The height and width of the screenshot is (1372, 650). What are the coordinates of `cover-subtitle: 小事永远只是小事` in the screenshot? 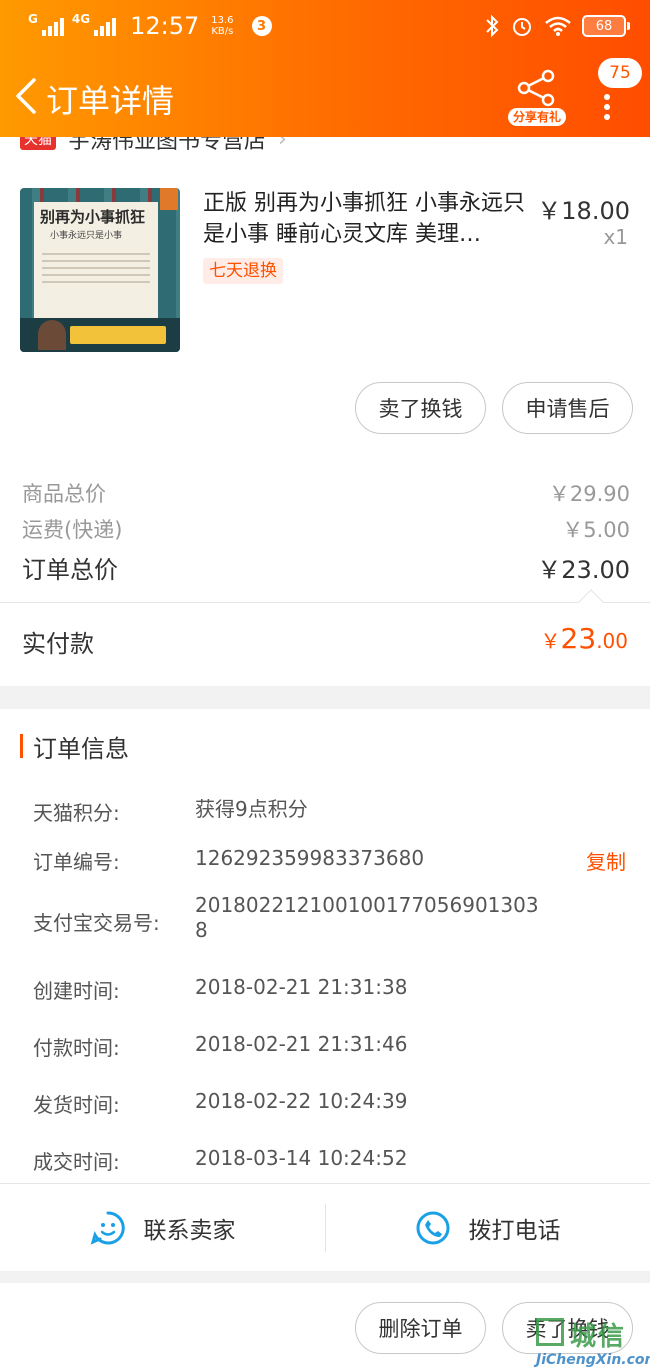 It's located at (86, 236).